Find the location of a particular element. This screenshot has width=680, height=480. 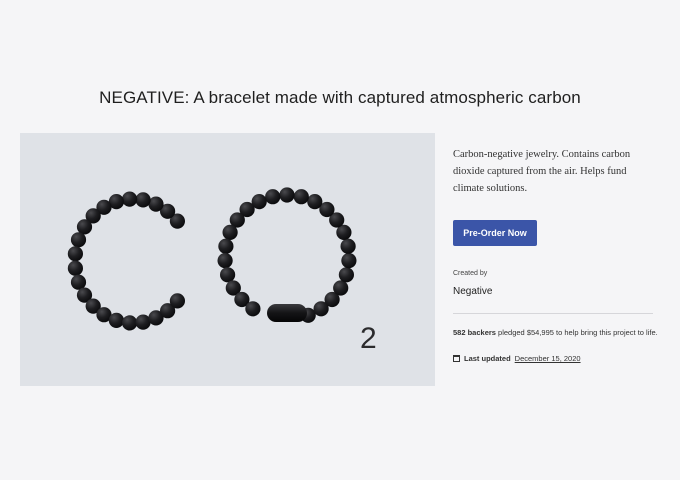

calendar-icon is located at coordinates (456, 358).